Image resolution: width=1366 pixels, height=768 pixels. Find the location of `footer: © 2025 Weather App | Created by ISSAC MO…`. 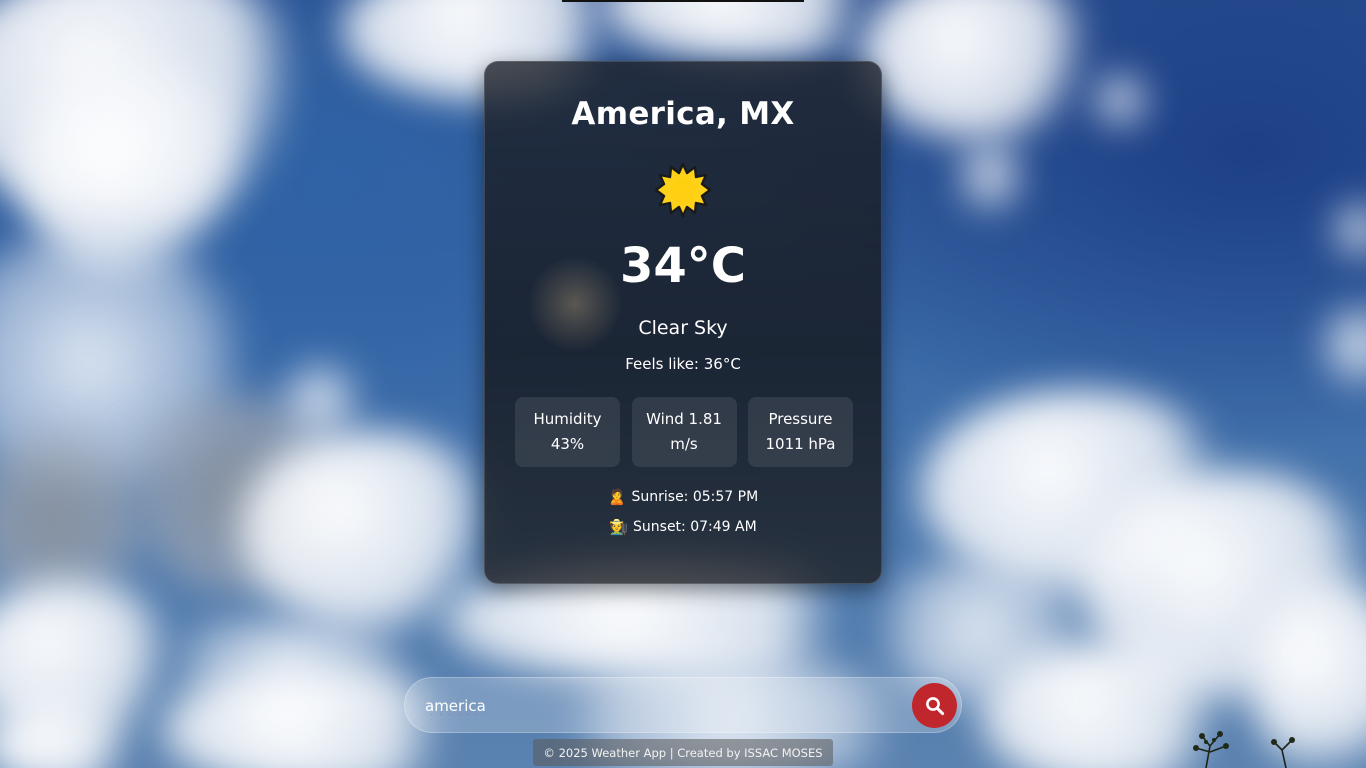

footer: © 2025 Weather App | Created by ISSAC MO… is located at coordinates (683, 752).